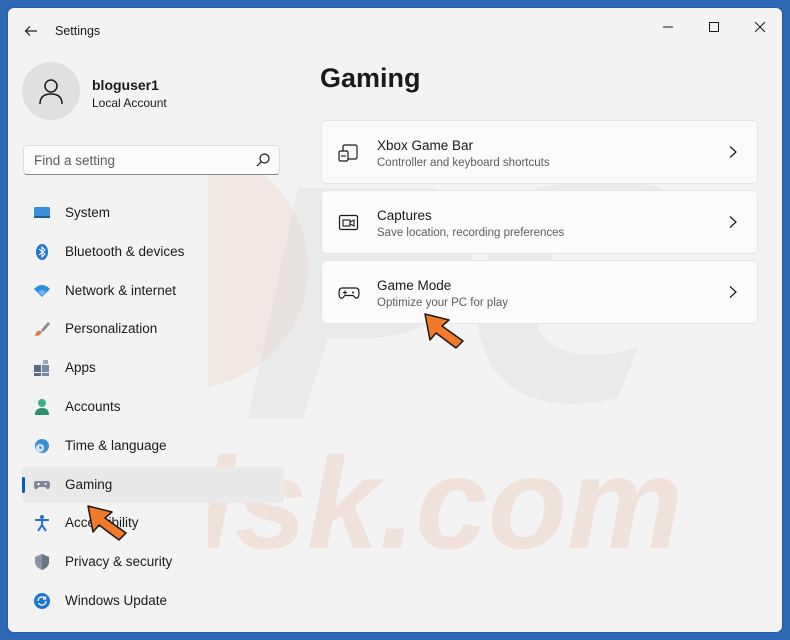  What do you see at coordinates (42, 445) in the screenshot?
I see `globe-clock-icon` at bounding box center [42, 445].